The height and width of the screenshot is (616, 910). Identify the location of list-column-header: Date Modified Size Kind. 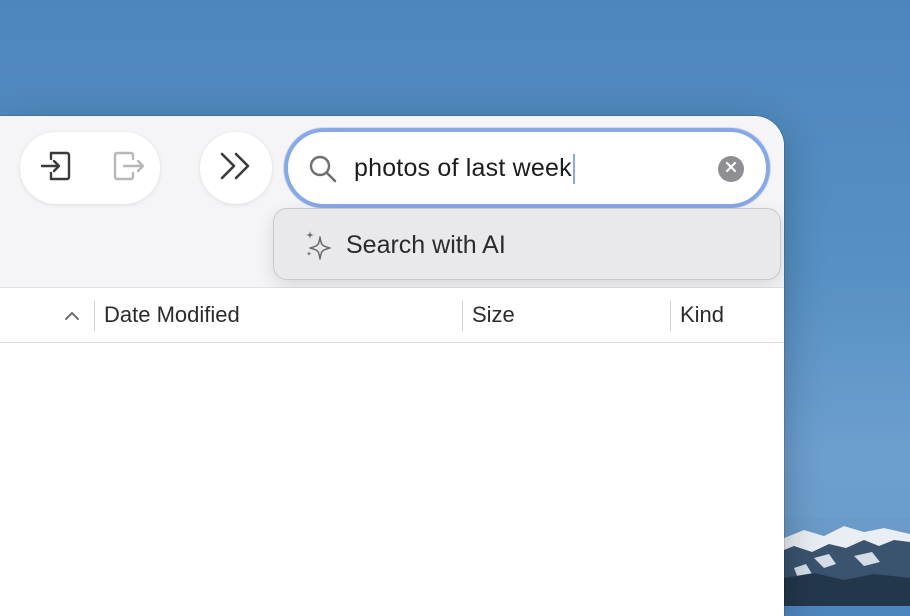
(392, 315).